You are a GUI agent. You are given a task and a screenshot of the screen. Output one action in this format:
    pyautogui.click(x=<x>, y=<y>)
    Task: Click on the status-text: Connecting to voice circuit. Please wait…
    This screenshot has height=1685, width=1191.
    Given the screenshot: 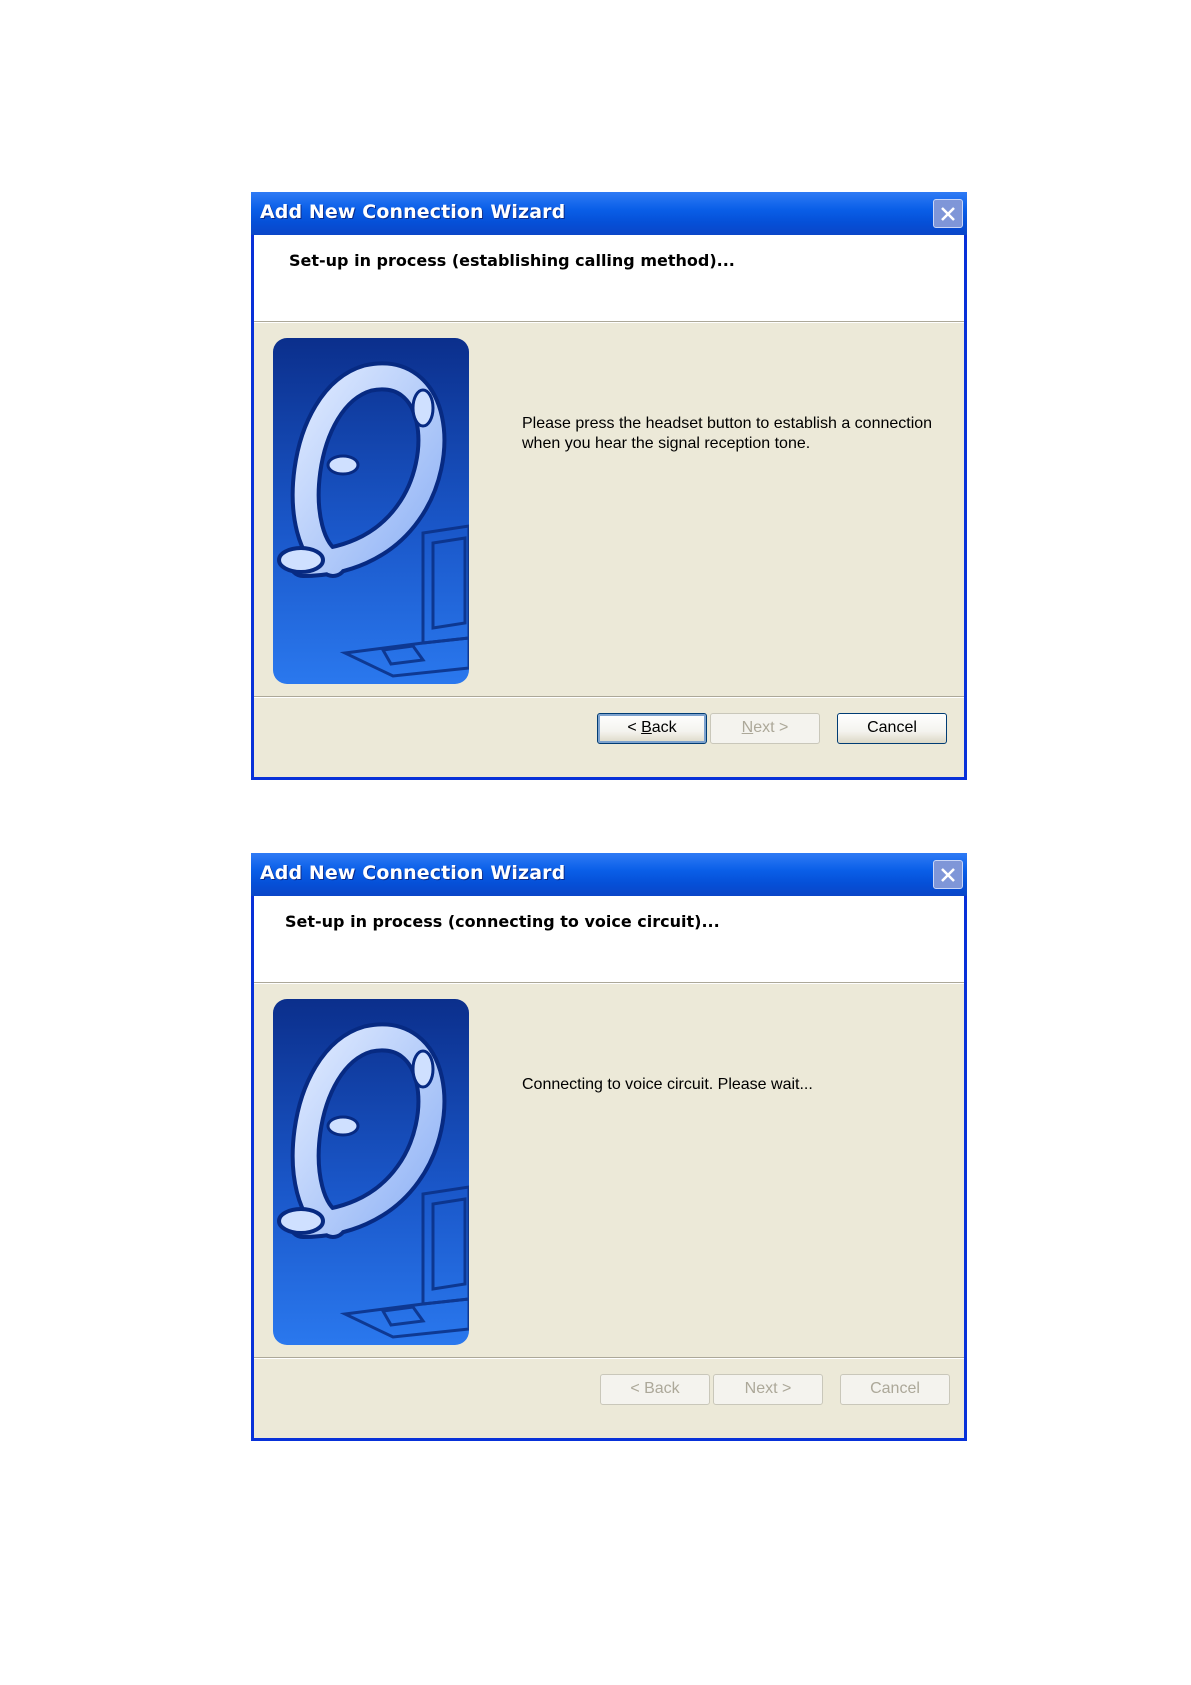 What is the action you would take?
    pyautogui.click(x=667, y=1084)
    